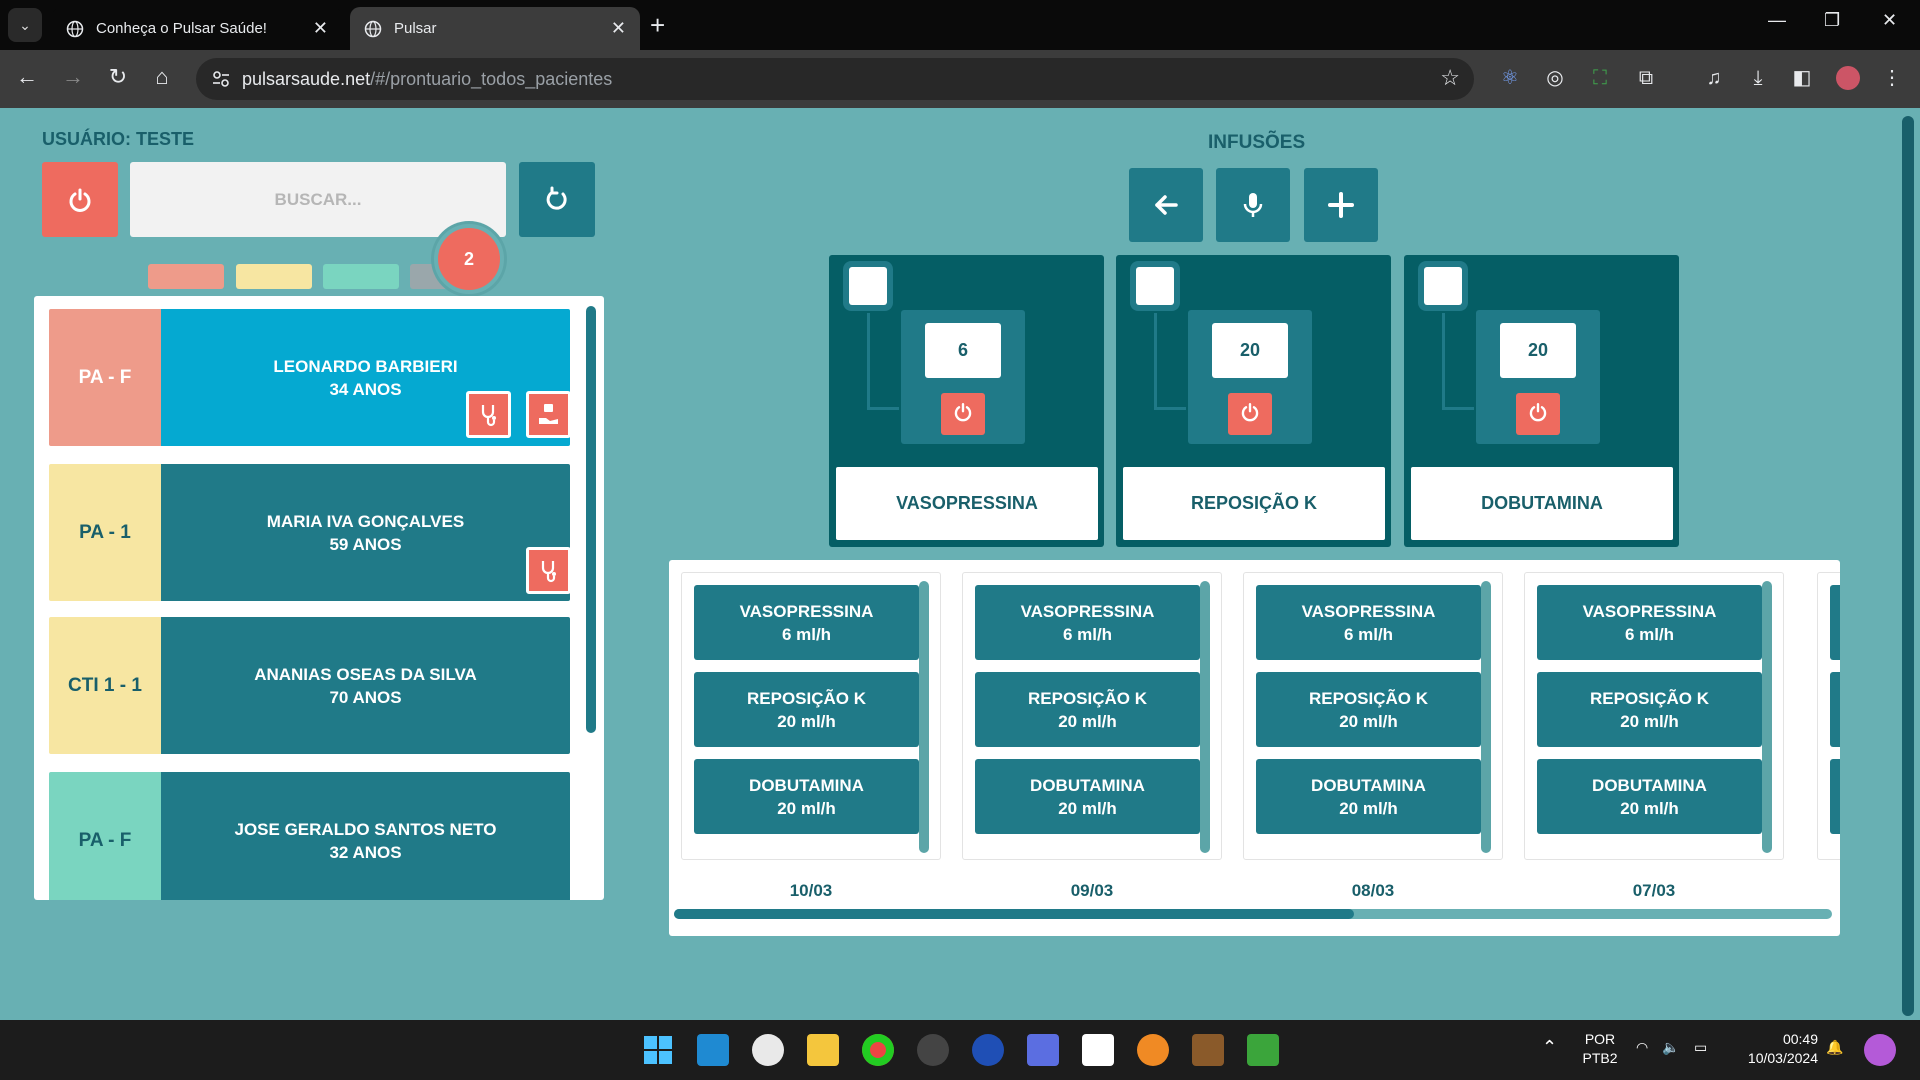 This screenshot has height=1080, width=1920. I want to click on add-infusion-button, so click(1341, 205).